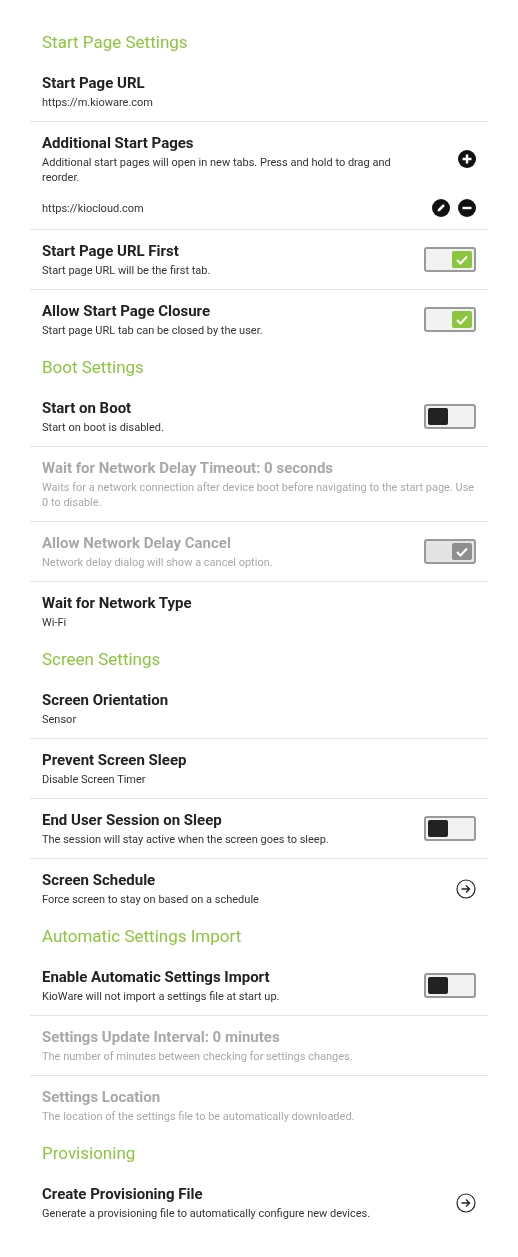  What do you see at coordinates (106, 700) in the screenshot?
I see `setting-title: Screen Orientation` at bounding box center [106, 700].